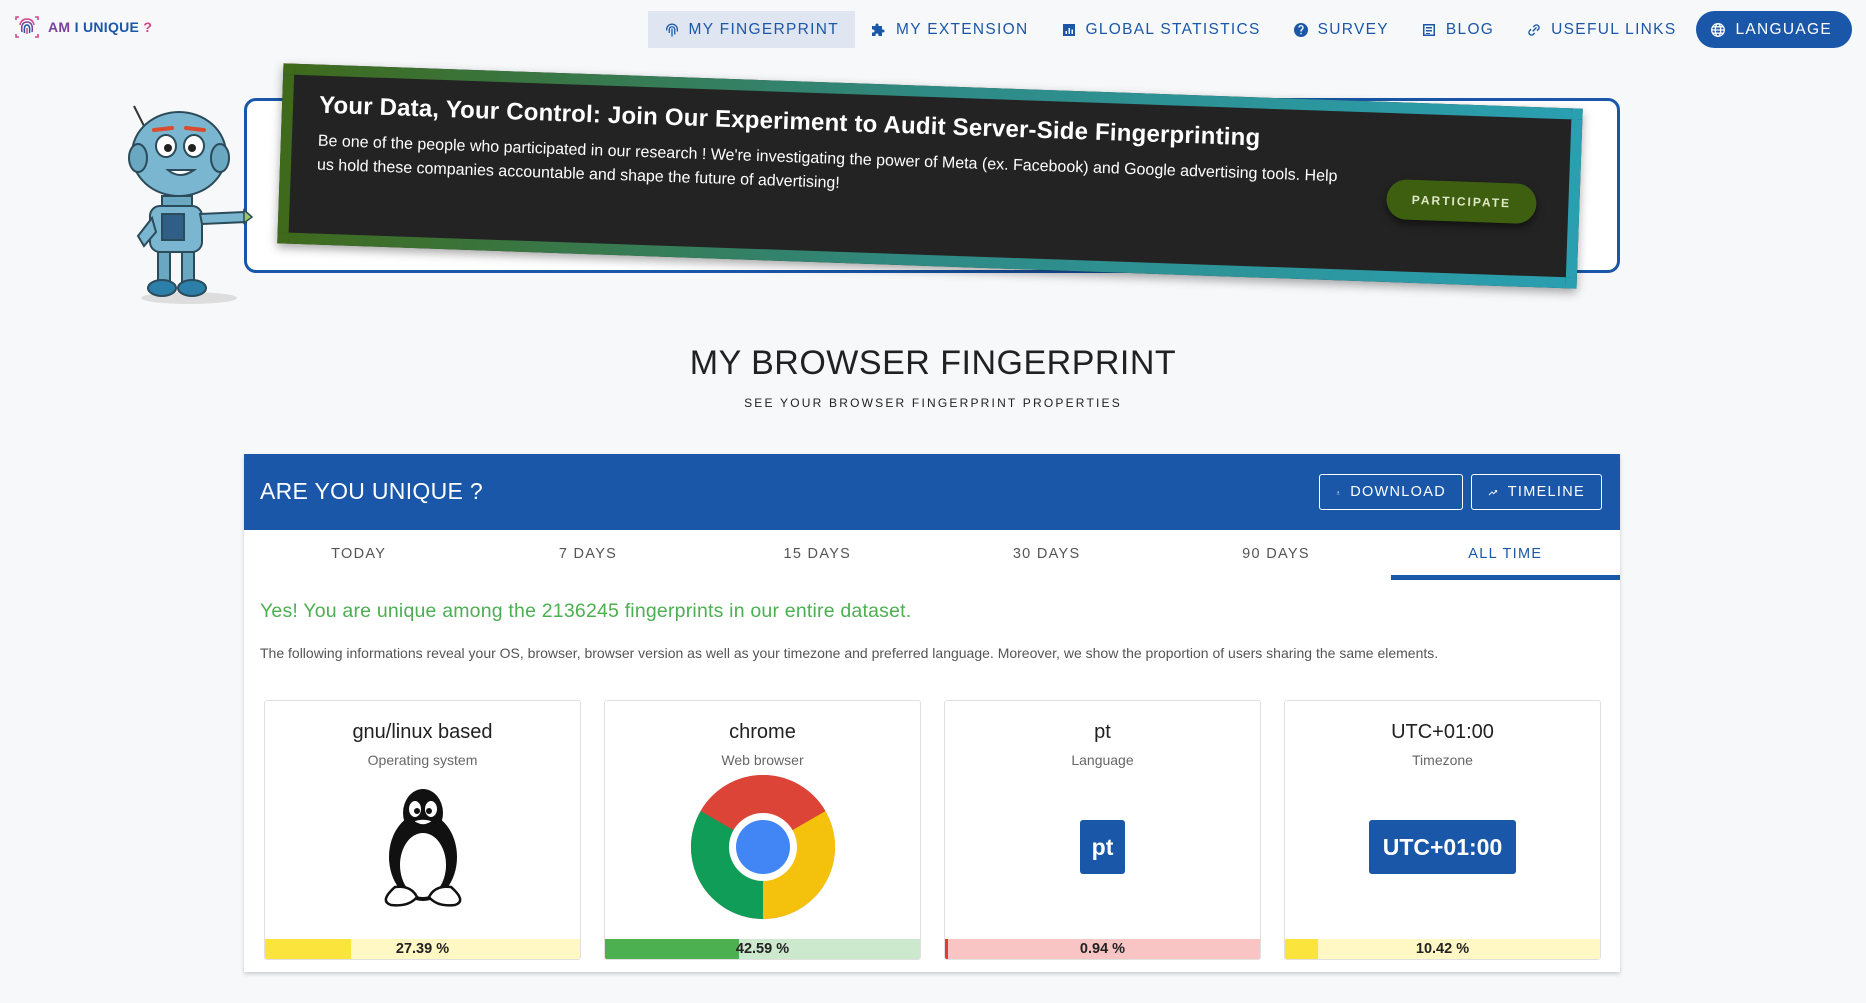  What do you see at coordinates (1300, 29) in the screenshot?
I see `help-circle-icon` at bounding box center [1300, 29].